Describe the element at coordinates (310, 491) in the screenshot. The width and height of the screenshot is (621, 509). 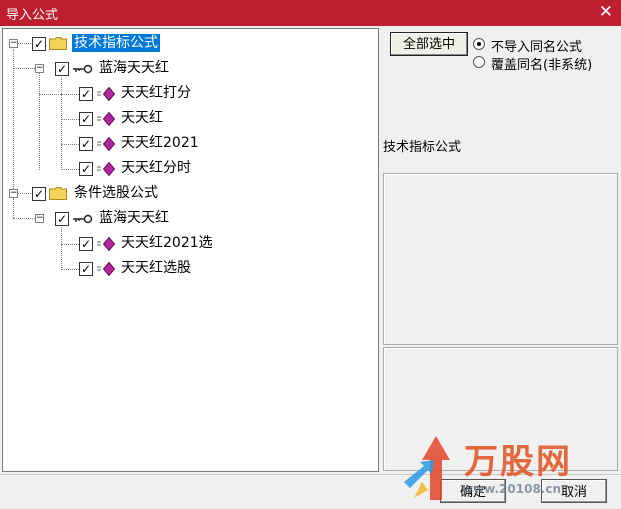
I see `status-bar: 确定 取消` at that location.